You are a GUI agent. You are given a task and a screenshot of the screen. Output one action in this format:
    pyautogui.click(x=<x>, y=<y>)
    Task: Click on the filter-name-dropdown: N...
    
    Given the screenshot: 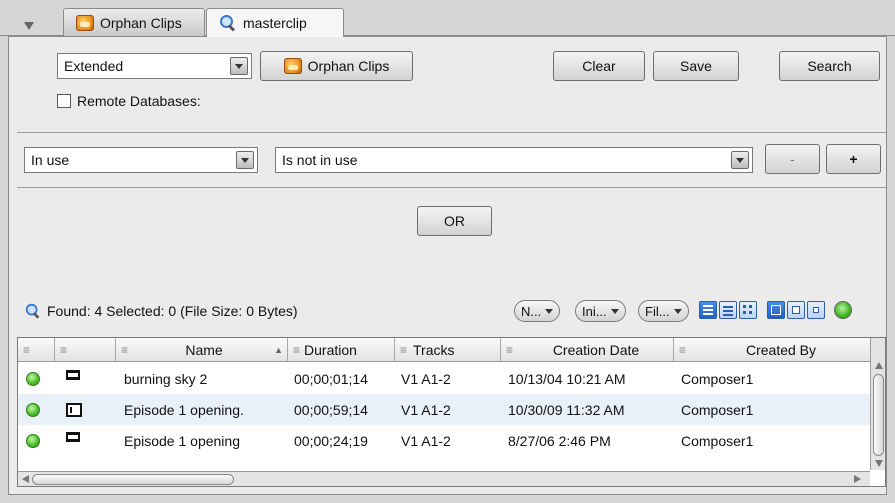 What is the action you would take?
    pyautogui.click(x=537, y=311)
    